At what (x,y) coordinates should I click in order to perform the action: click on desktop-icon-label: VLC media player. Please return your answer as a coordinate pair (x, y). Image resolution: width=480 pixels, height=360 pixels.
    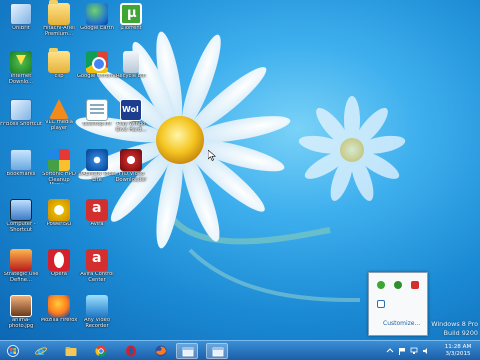
    Looking at the image, I should click on (59, 125).